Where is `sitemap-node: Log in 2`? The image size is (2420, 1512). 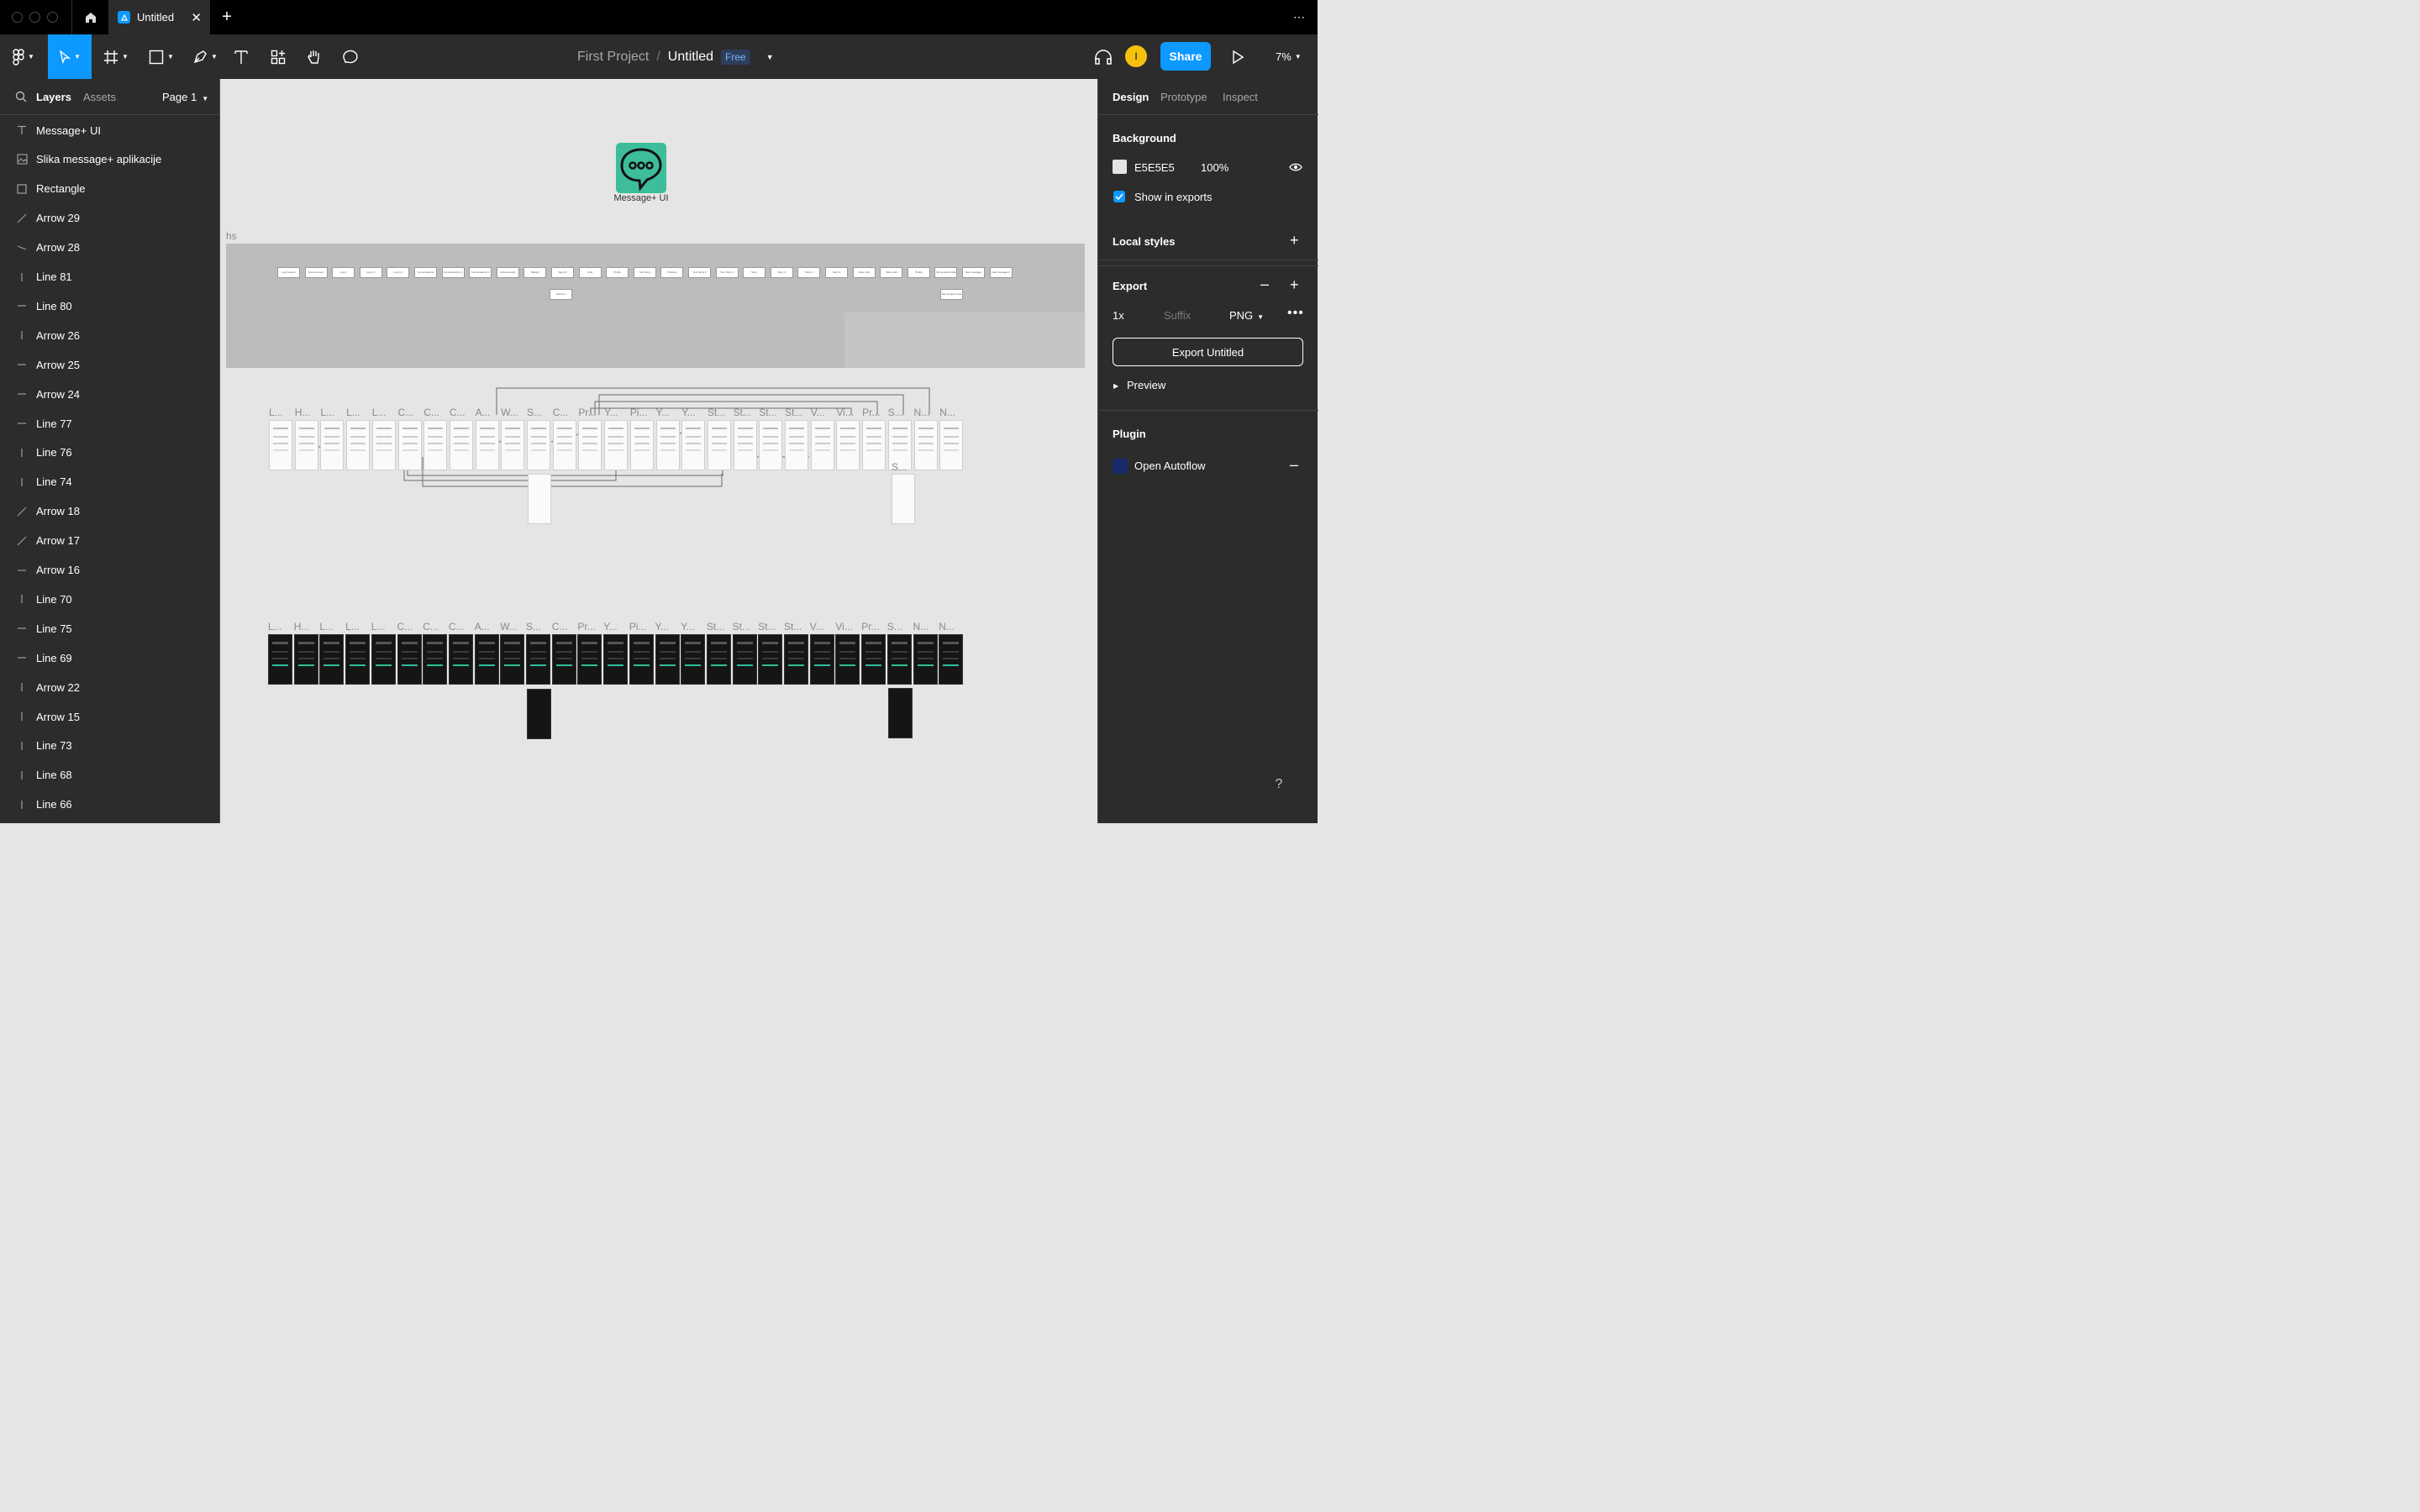
sitemap-node: Log in 2 is located at coordinates (370, 272).